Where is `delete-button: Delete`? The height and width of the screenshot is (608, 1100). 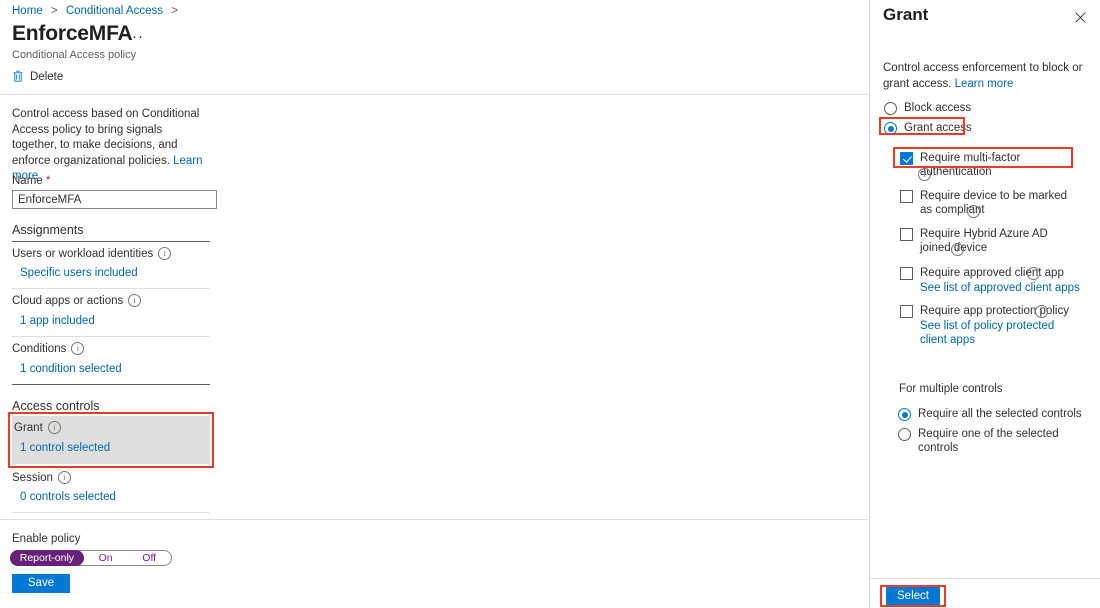 delete-button: Delete is located at coordinates (37, 76).